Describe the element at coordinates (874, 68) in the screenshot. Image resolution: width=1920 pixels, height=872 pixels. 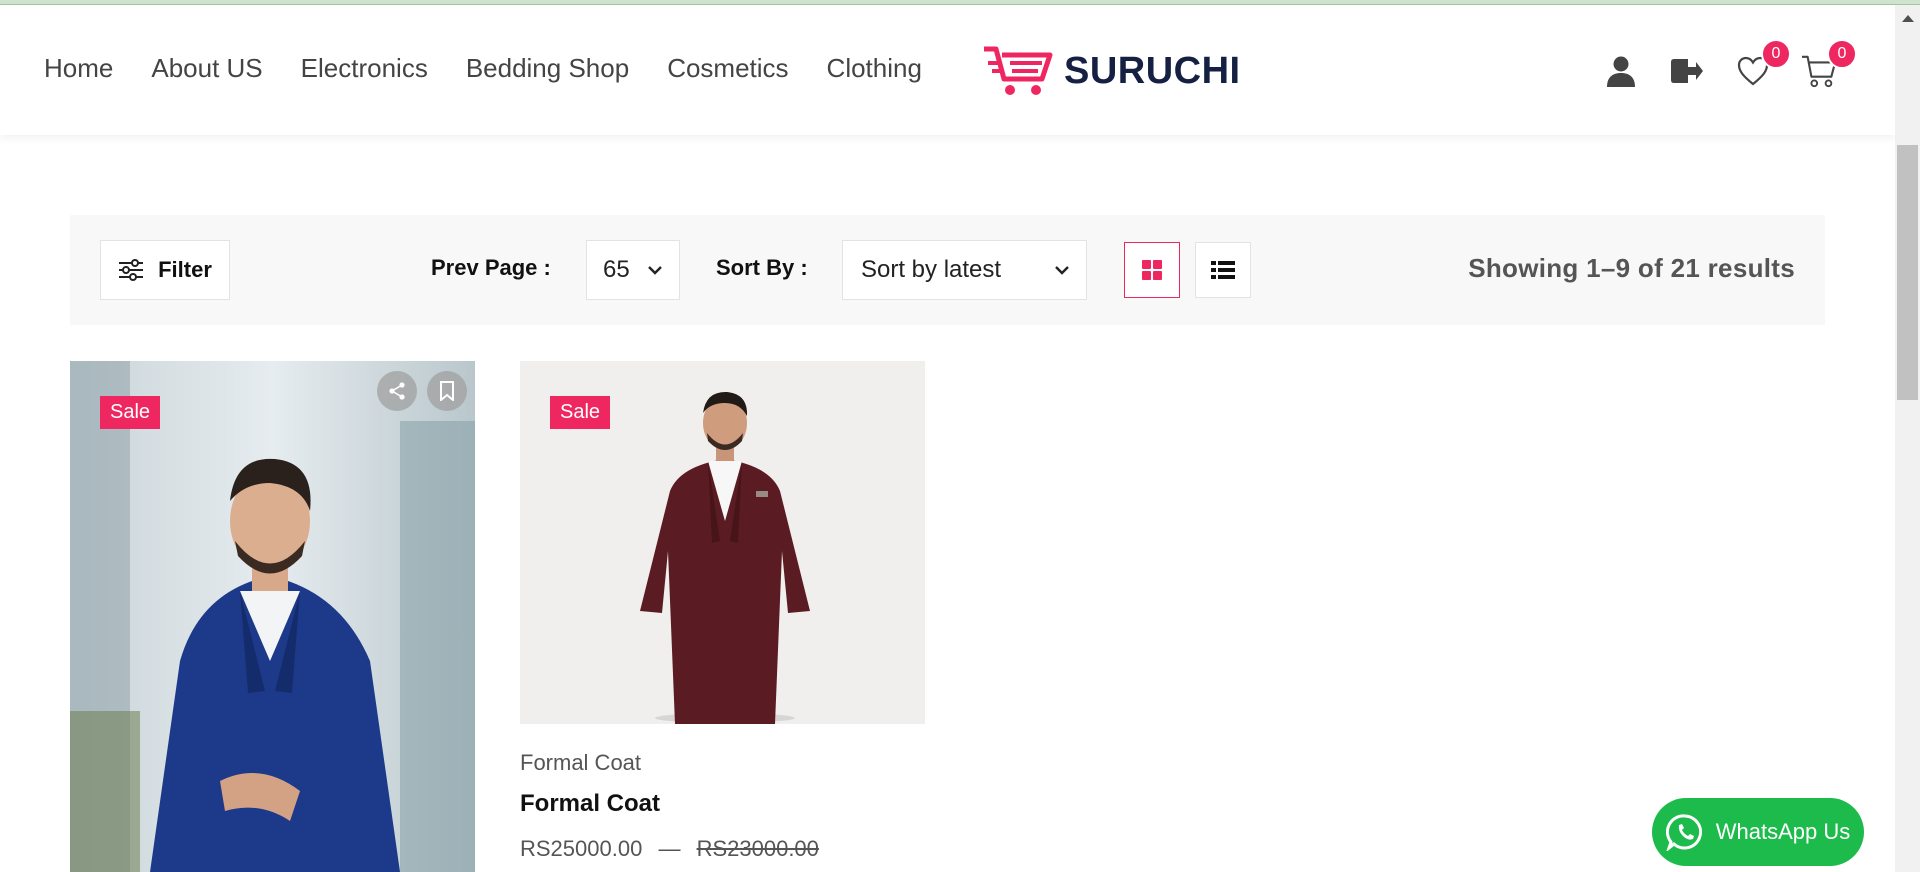
I see `nav-clothing: Clothing` at that location.